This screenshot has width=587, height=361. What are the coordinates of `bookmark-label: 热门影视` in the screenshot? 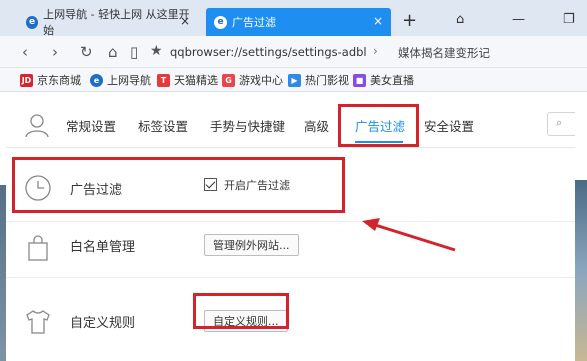 It's located at (327, 80).